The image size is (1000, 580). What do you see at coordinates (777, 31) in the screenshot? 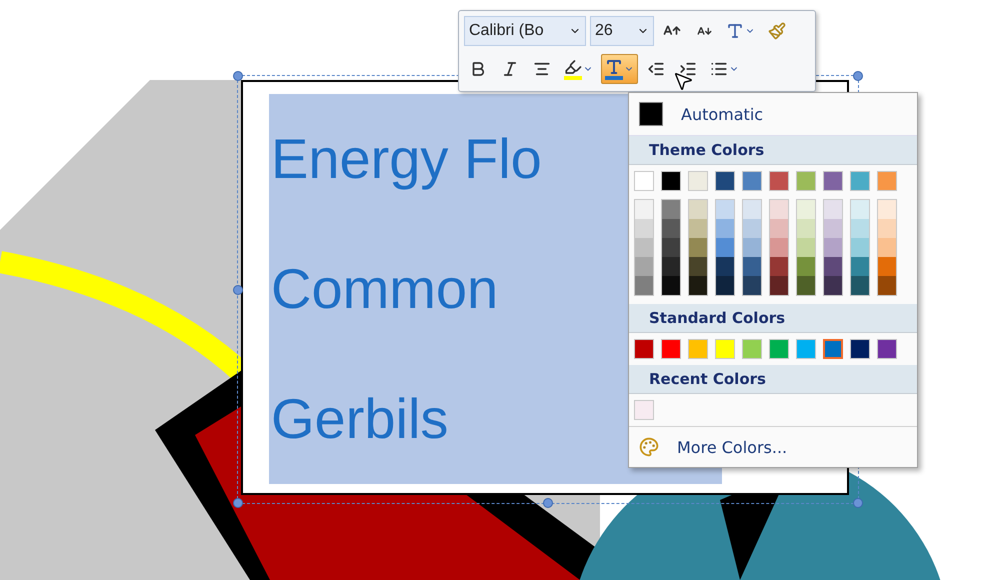
I see `paintbrush-icon` at bounding box center [777, 31].